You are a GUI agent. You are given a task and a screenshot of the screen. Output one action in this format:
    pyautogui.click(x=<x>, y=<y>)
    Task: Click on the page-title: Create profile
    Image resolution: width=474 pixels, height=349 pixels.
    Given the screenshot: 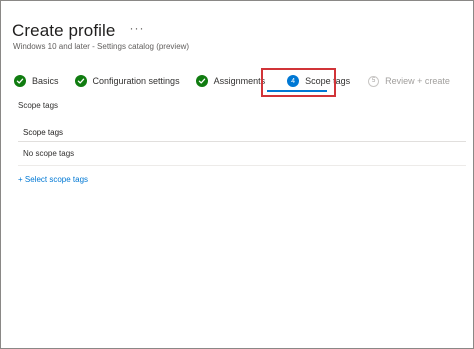 What is the action you would take?
    pyautogui.click(x=64, y=30)
    